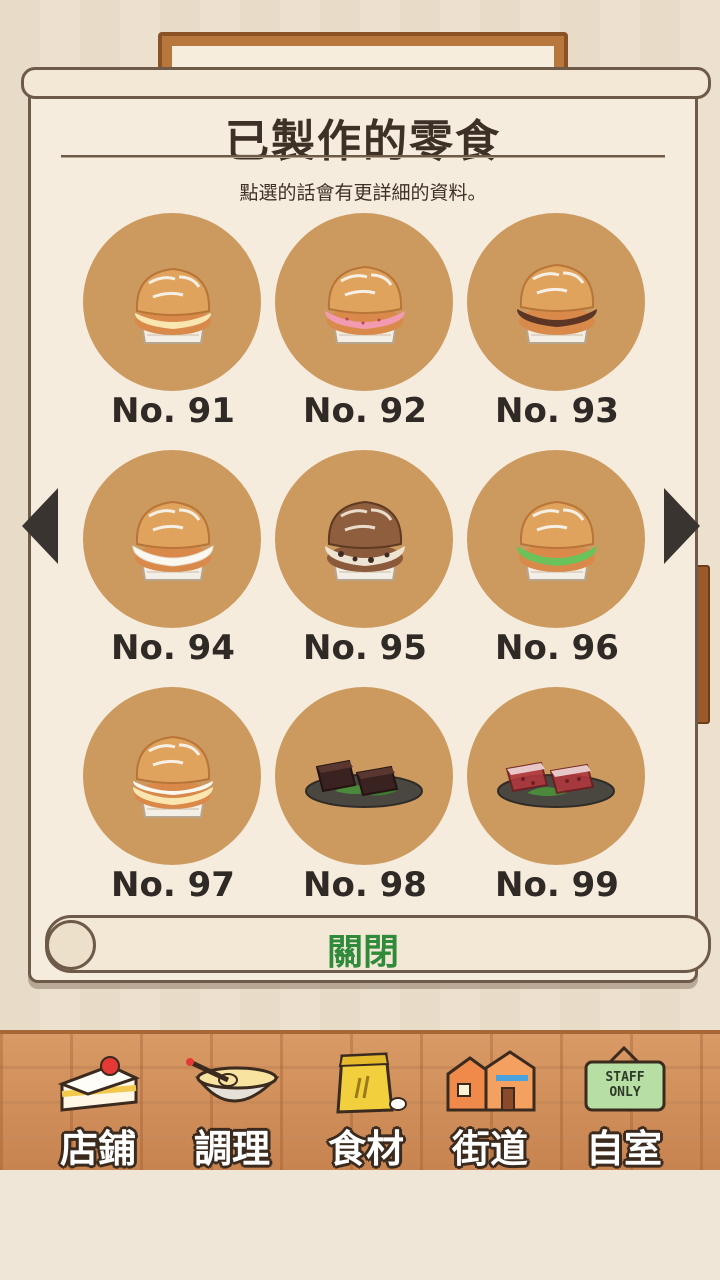 The height and width of the screenshot is (1280, 720). What do you see at coordinates (363, 156) in the screenshot?
I see `title-divider` at bounding box center [363, 156].